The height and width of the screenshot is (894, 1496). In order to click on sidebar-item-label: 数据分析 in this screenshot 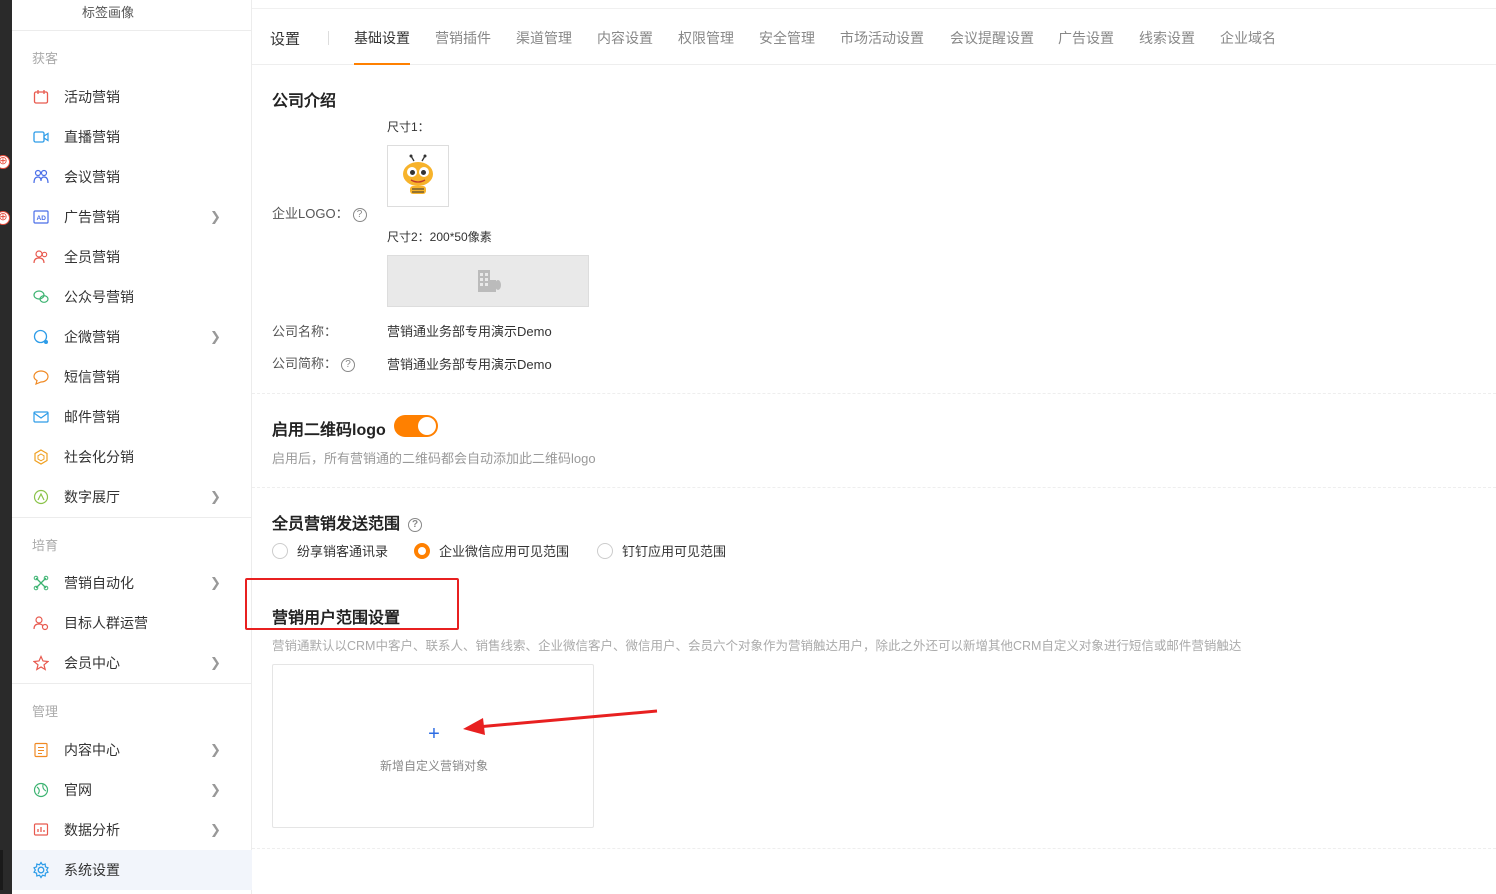, I will do `click(92, 830)`.